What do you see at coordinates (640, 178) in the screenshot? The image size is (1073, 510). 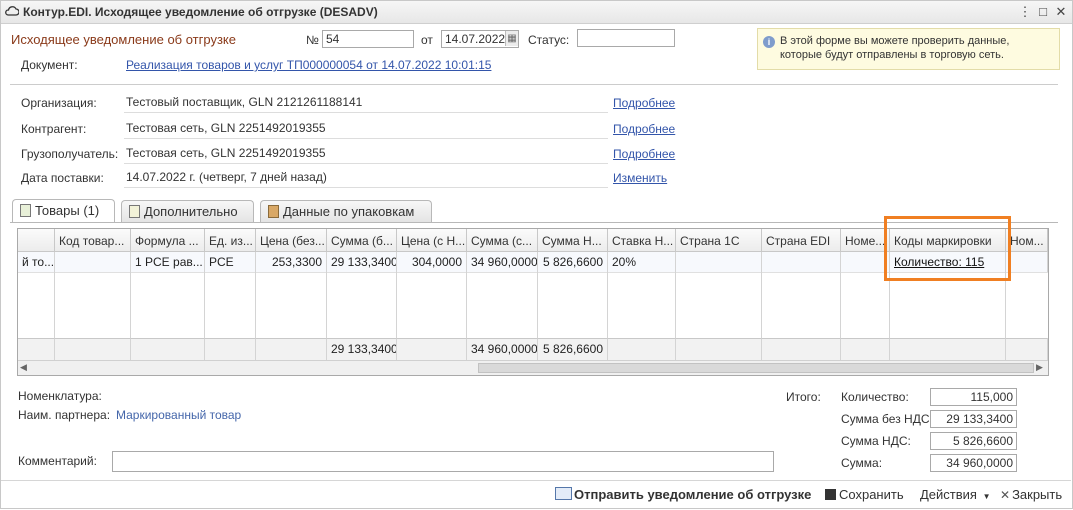 I see `delivery-date-change-link: Изменить` at bounding box center [640, 178].